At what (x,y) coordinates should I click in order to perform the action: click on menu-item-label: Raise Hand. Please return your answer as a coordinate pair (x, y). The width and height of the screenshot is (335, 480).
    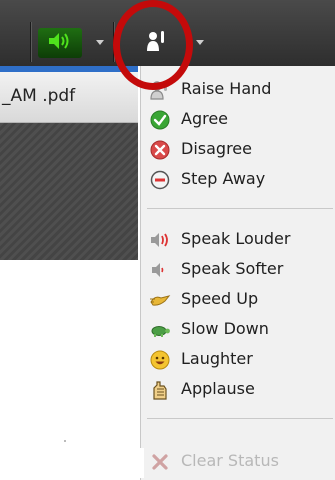
    Looking at the image, I should click on (226, 88).